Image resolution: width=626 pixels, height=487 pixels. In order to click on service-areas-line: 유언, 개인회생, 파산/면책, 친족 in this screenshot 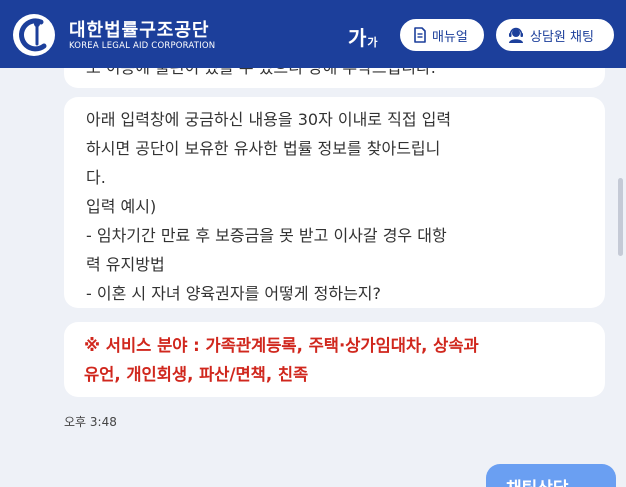, I will do `click(196, 374)`.